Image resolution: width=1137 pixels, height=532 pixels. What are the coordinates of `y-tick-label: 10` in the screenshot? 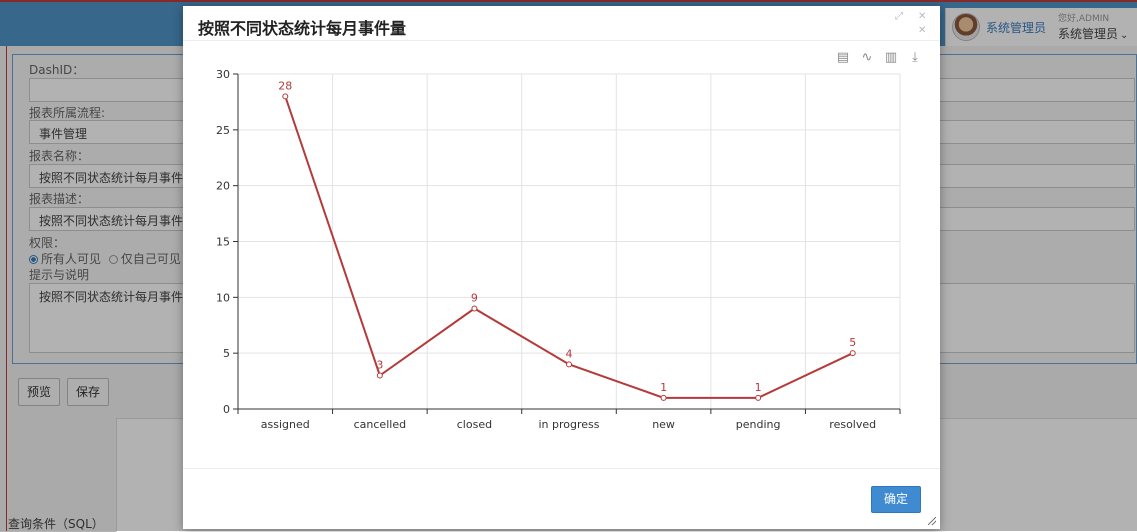 It's located at (223, 297).